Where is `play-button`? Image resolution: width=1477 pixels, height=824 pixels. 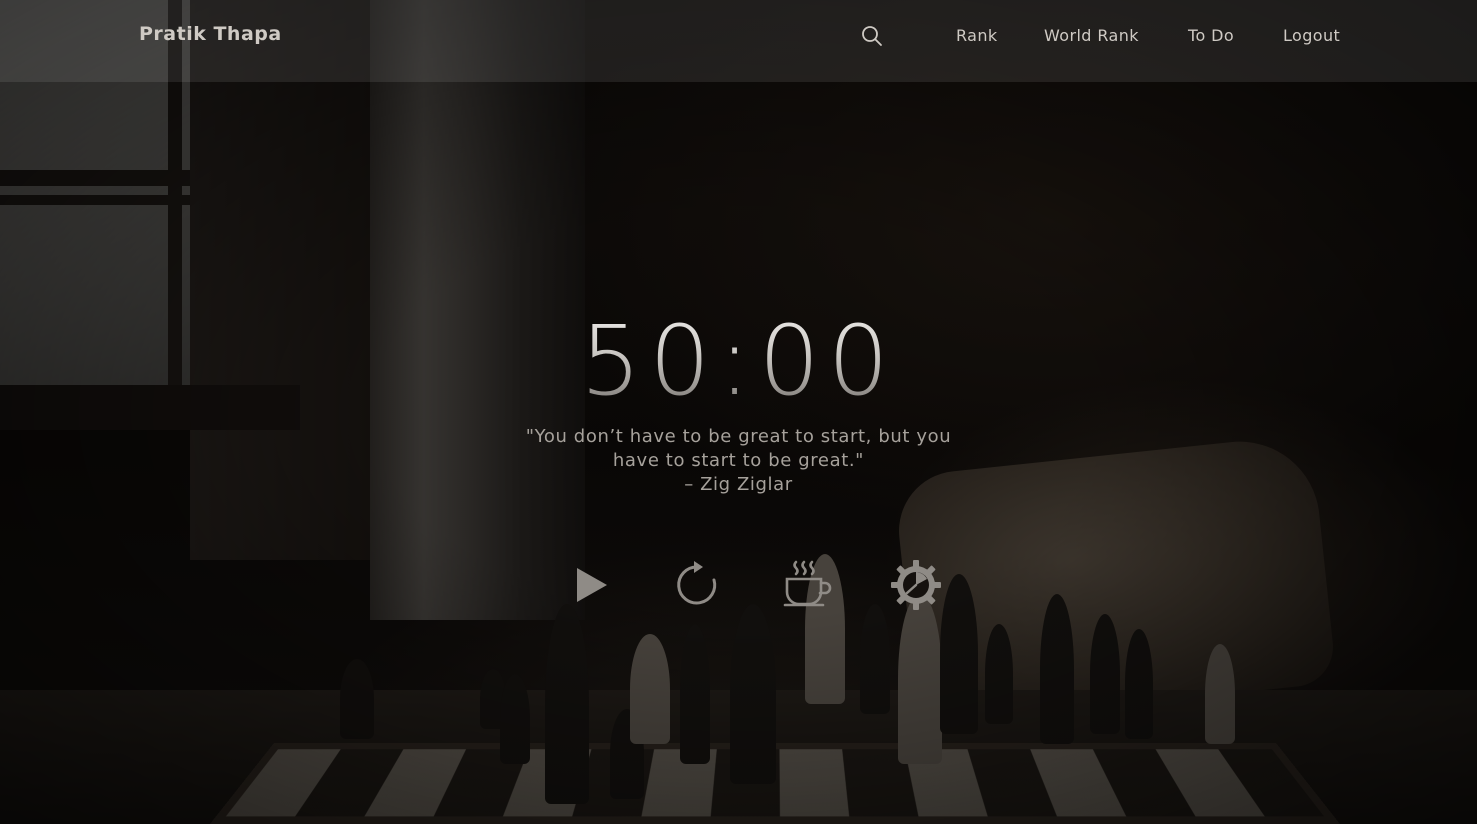
play-button is located at coordinates (590, 585).